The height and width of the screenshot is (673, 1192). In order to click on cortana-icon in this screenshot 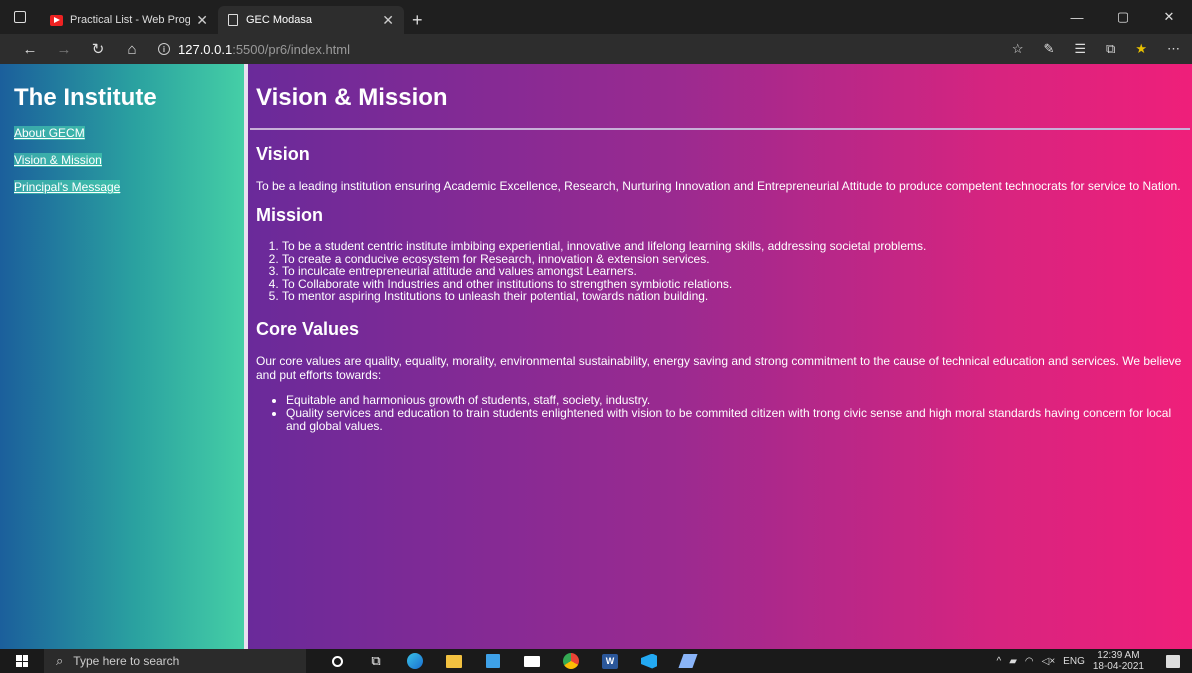, I will do `click(337, 661)`.